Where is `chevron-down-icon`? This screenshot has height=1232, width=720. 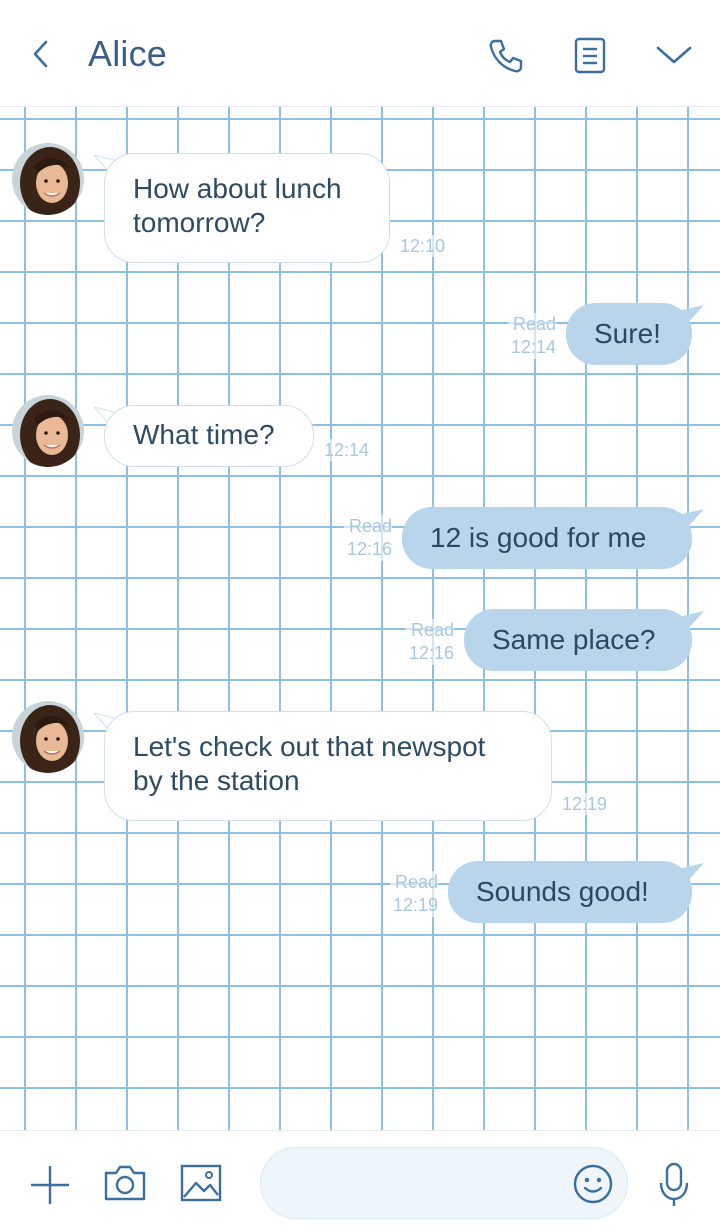
chevron-down-icon is located at coordinates (674, 54).